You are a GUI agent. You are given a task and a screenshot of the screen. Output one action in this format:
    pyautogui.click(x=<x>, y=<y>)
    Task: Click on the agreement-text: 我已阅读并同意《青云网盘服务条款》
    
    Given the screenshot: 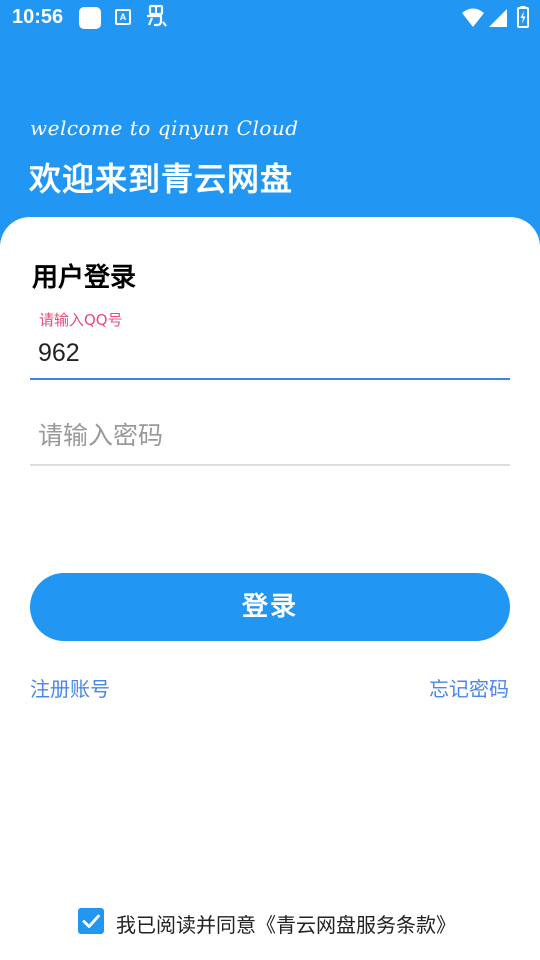 What is the action you would take?
    pyautogui.click(x=286, y=923)
    